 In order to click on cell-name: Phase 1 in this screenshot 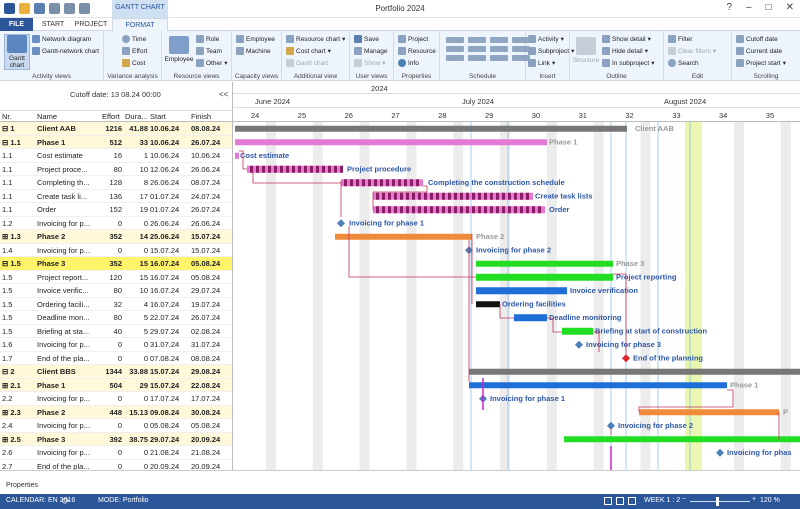, I will do `click(68, 143)`.